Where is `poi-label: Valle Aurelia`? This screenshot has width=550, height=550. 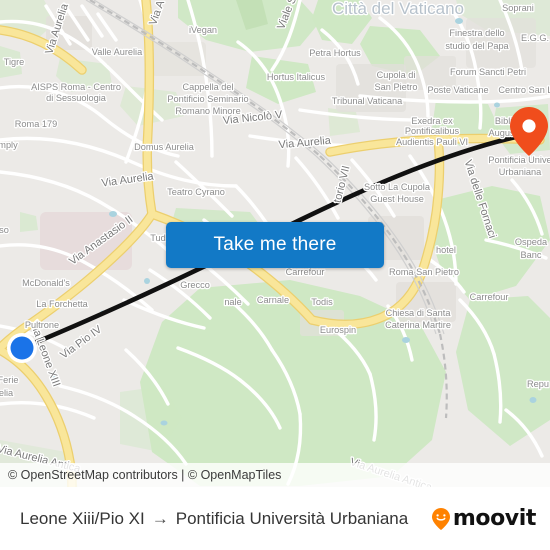
poi-label: Valle Aurelia is located at coordinates (117, 52).